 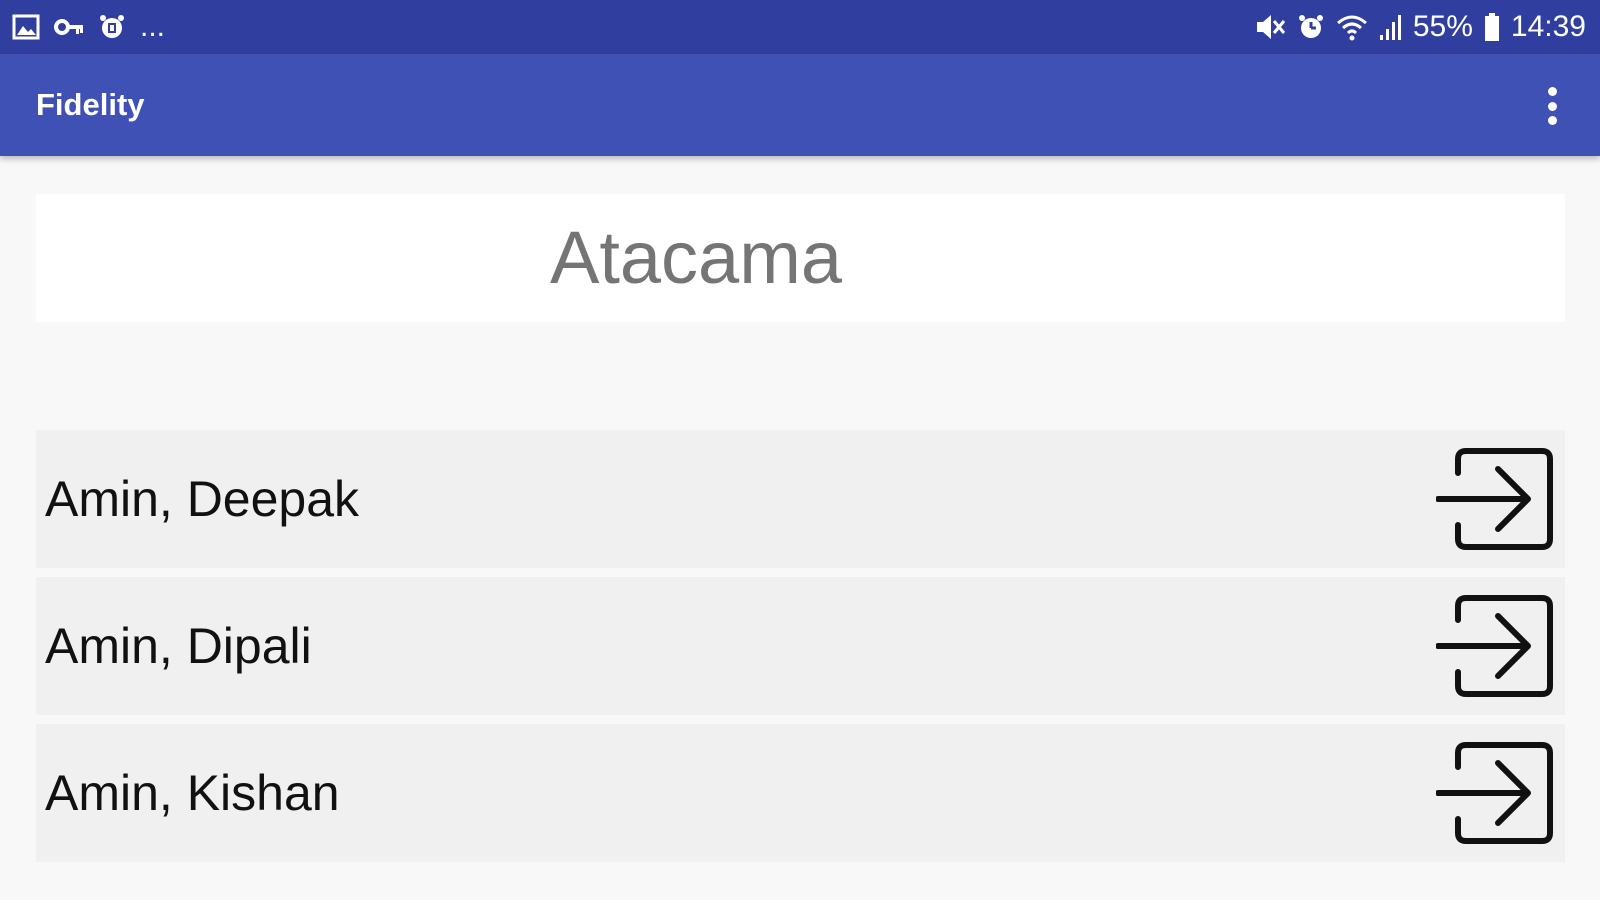 I want to click on list-item: Amin, Dipali, so click(x=800, y=646).